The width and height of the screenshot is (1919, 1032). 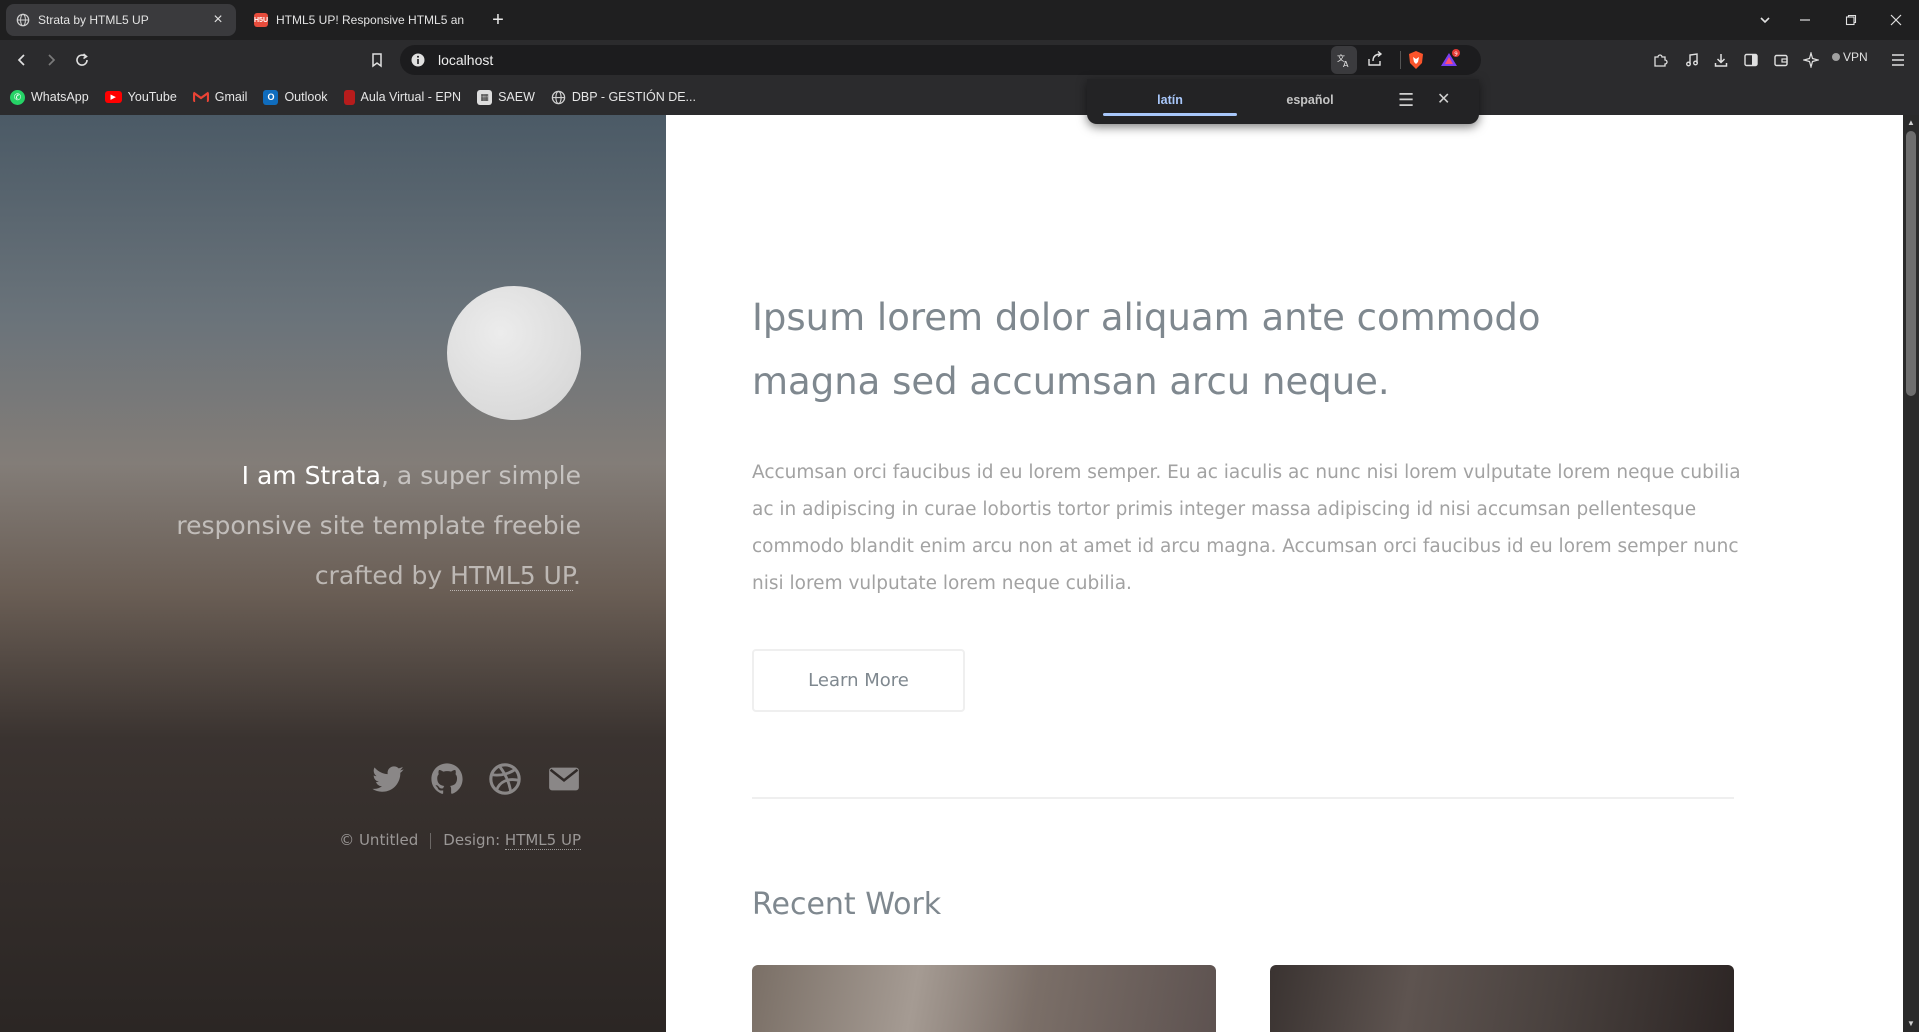 What do you see at coordinates (1692, 60) in the screenshot?
I see `media-icon` at bounding box center [1692, 60].